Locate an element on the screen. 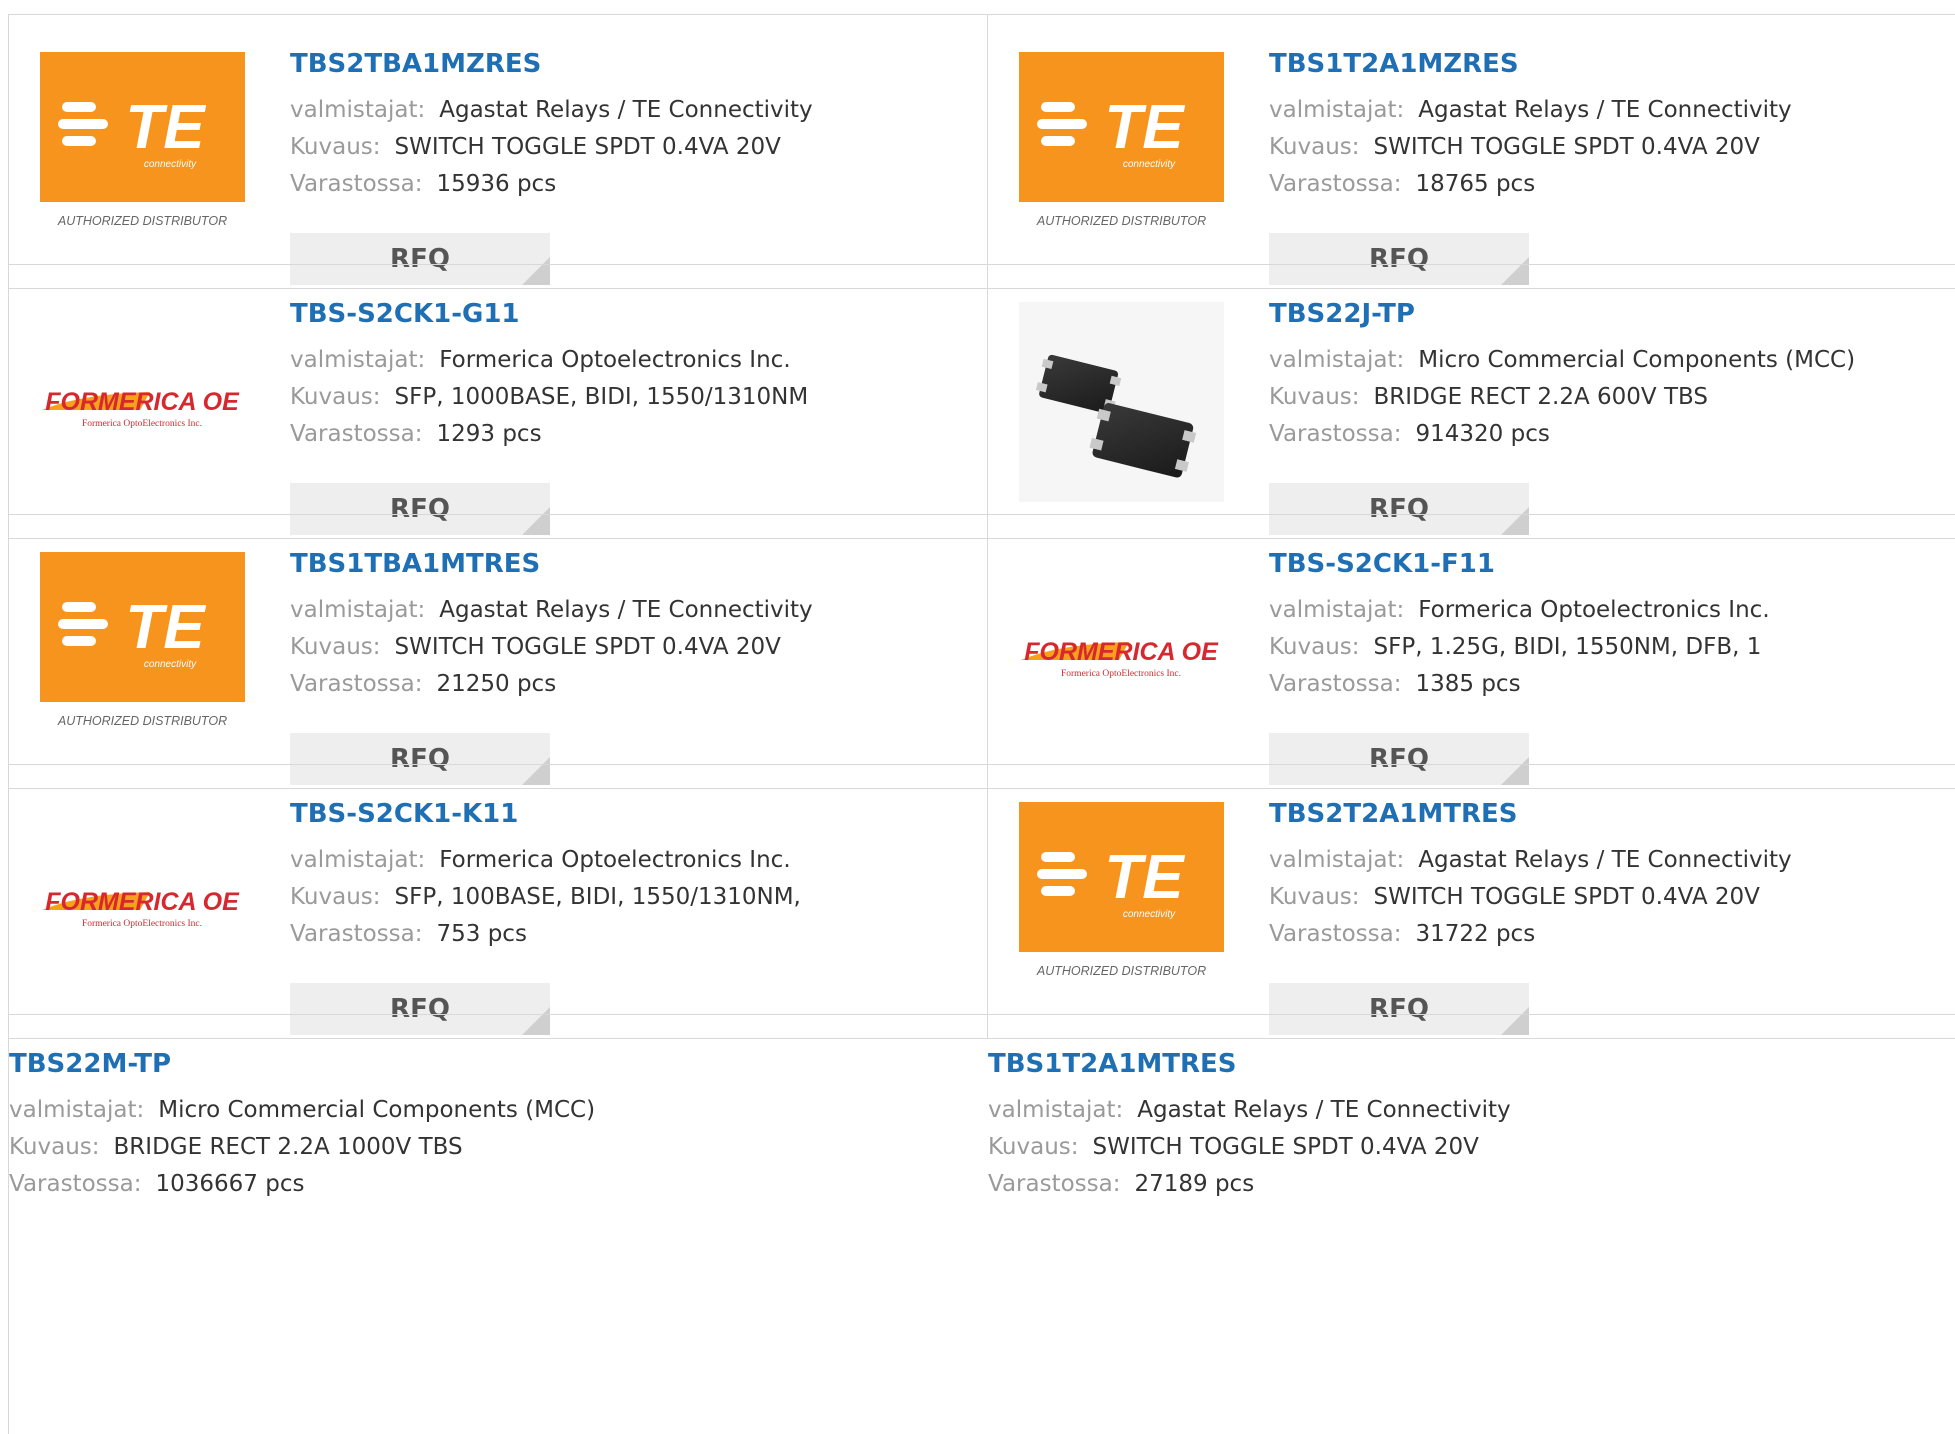  stock-line: Varastossa: 753 pcs is located at coordinates (545, 934).